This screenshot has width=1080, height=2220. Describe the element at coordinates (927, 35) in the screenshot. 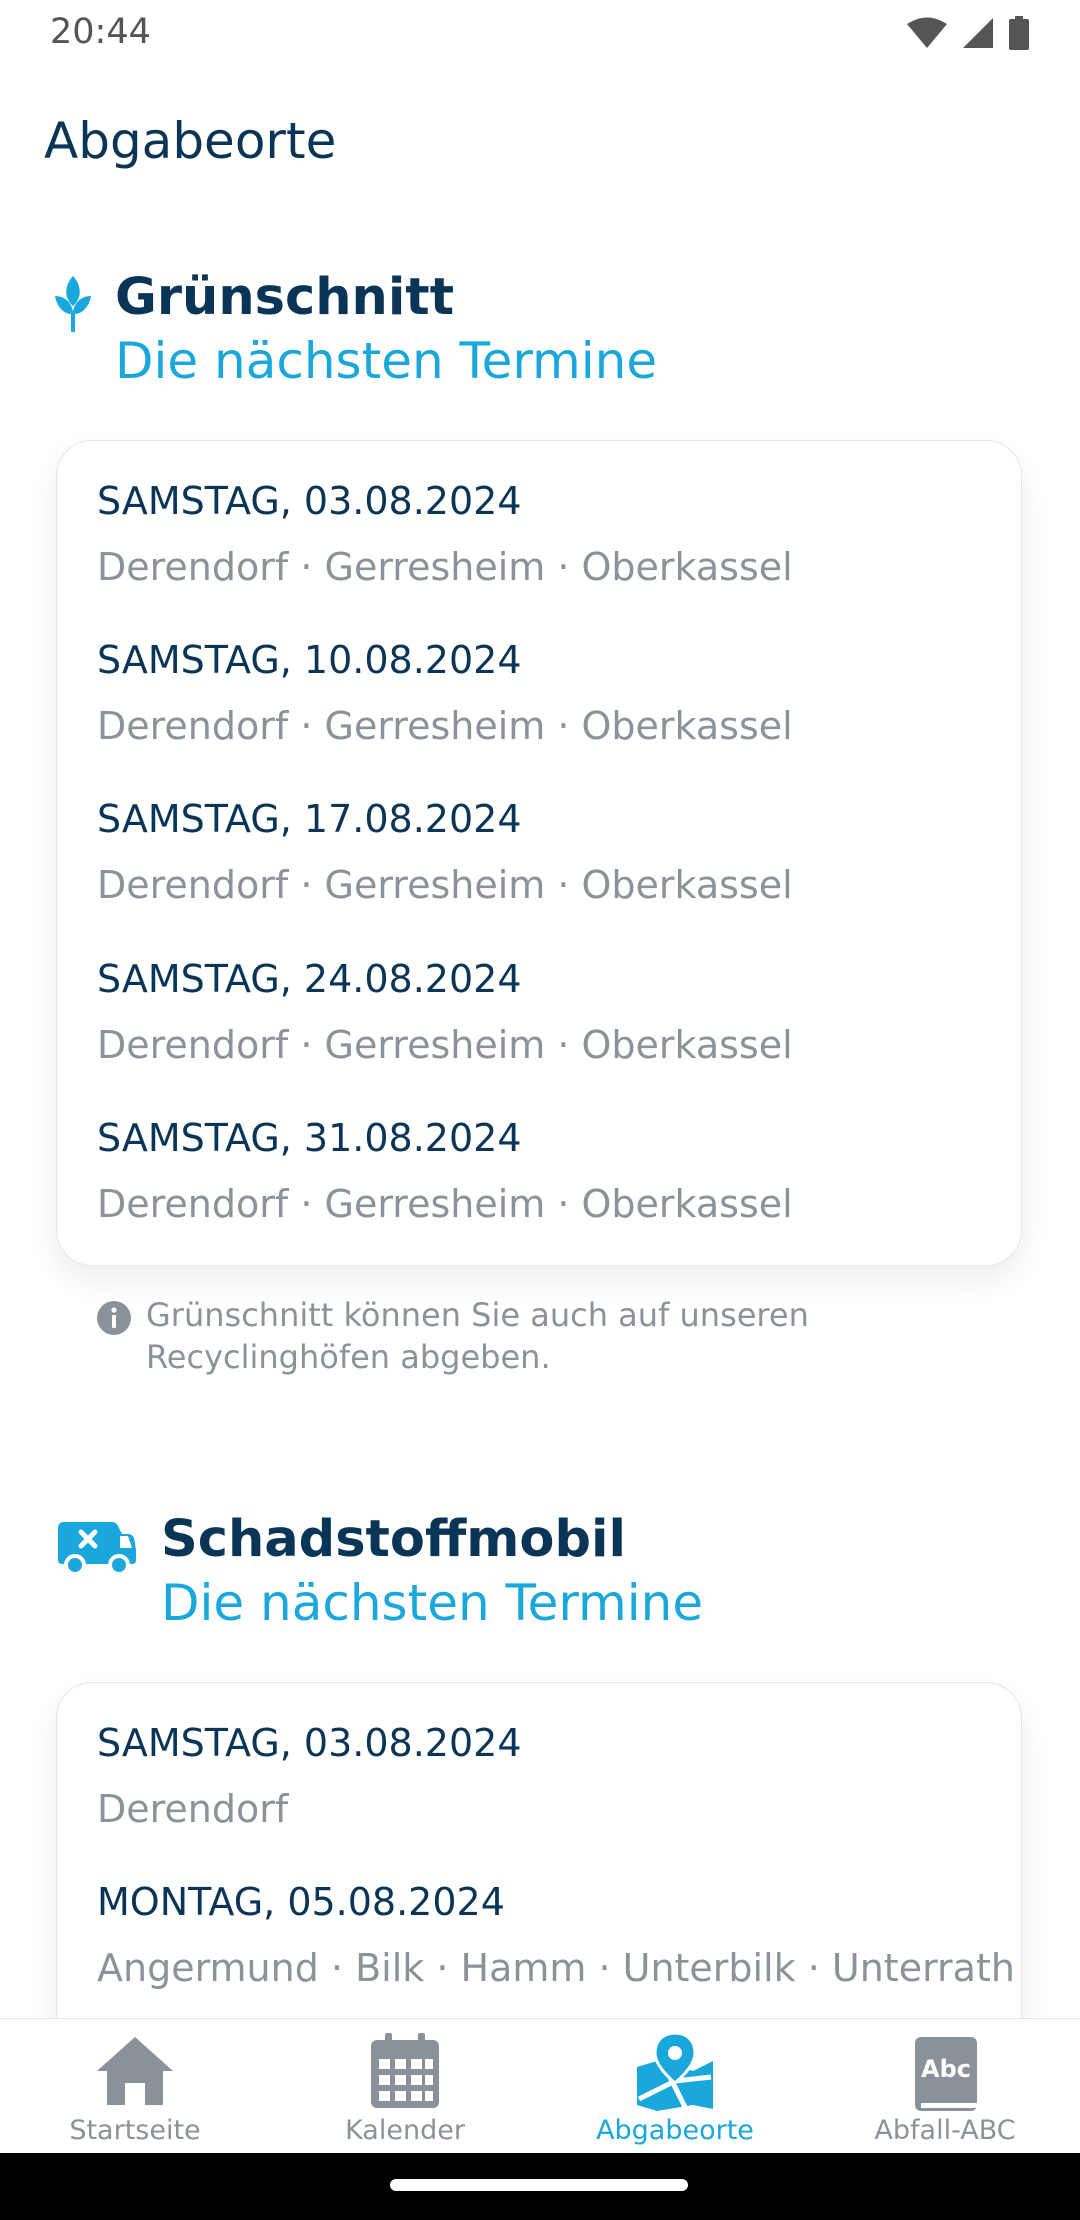

I see `wifi-icon` at that location.